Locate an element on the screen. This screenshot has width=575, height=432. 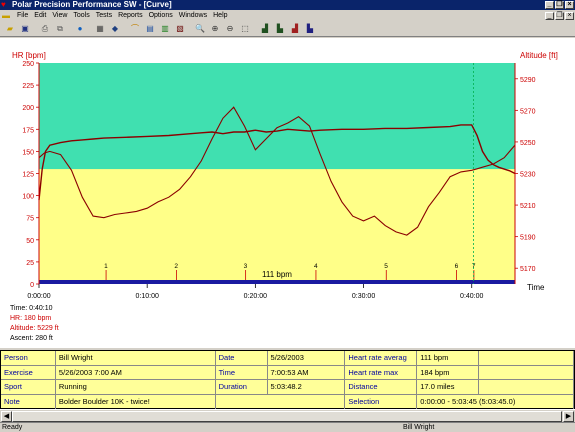
hr-tick-label: 25 is located at coordinates (30, 263).